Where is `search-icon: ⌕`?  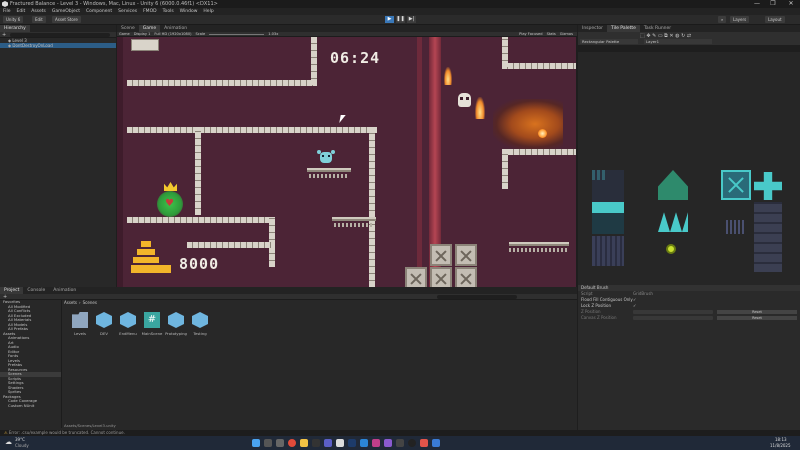 search-icon: ⌕ is located at coordinates (722, 19).